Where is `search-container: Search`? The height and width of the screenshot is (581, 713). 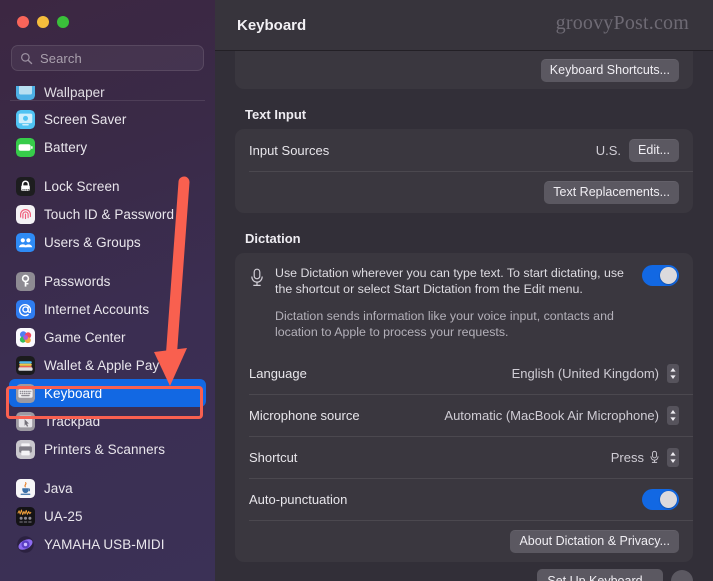 search-container: Search is located at coordinates (107, 55).